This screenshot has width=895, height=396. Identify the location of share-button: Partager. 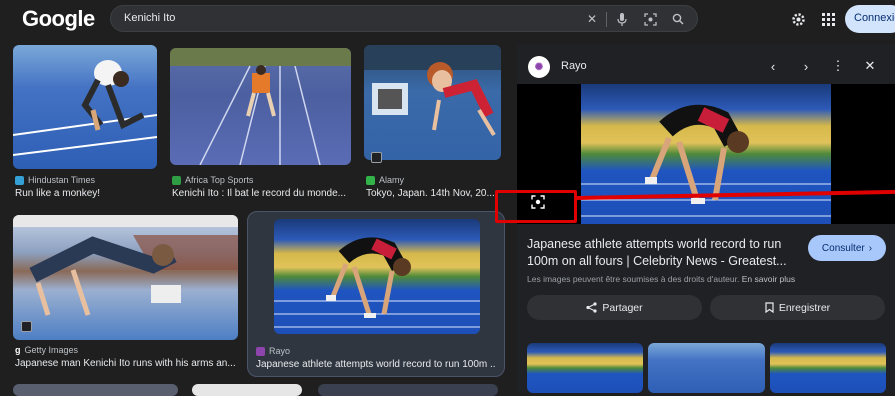
(614, 307).